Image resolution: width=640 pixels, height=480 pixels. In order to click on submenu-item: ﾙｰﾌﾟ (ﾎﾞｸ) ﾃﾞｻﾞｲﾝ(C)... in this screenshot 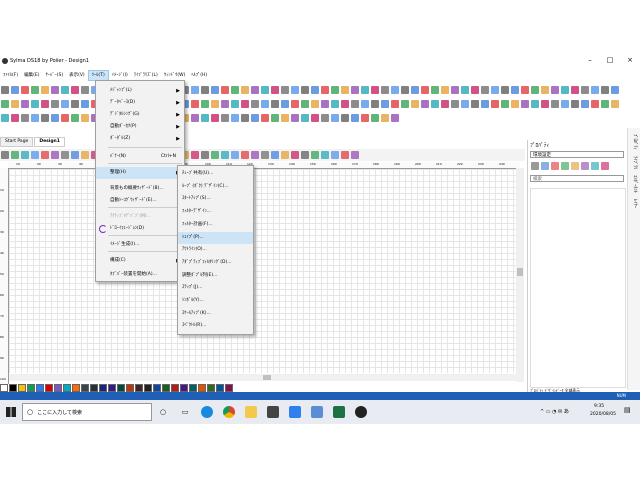, I will do `click(215, 187)`.